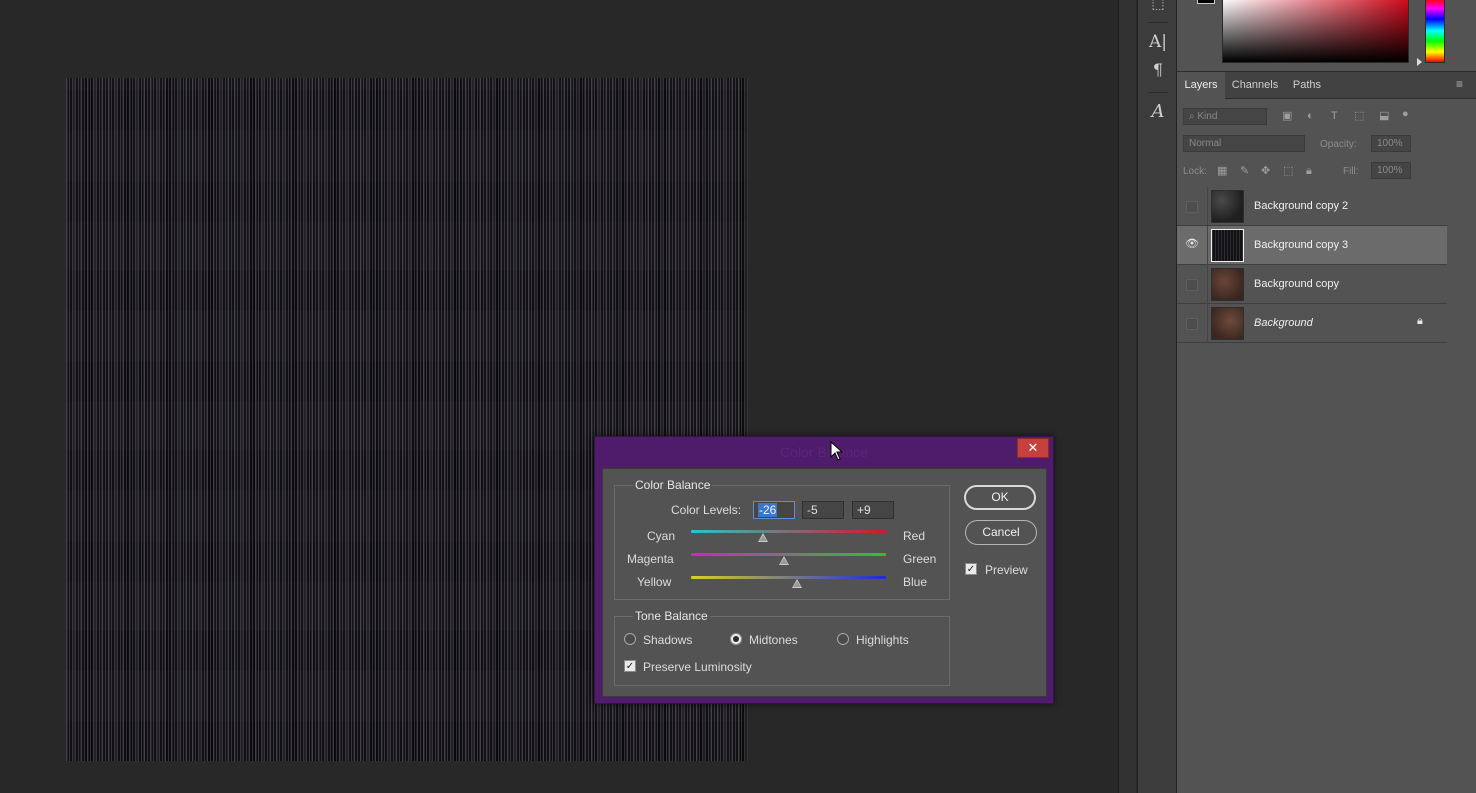 This screenshot has height=793, width=1476. What do you see at coordinates (882, 640) in the screenshot?
I see `highlights-label: Highlights` at bounding box center [882, 640].